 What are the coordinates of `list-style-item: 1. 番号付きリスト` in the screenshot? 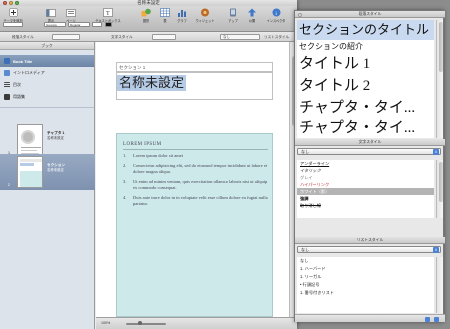 It's located at (365, 293).